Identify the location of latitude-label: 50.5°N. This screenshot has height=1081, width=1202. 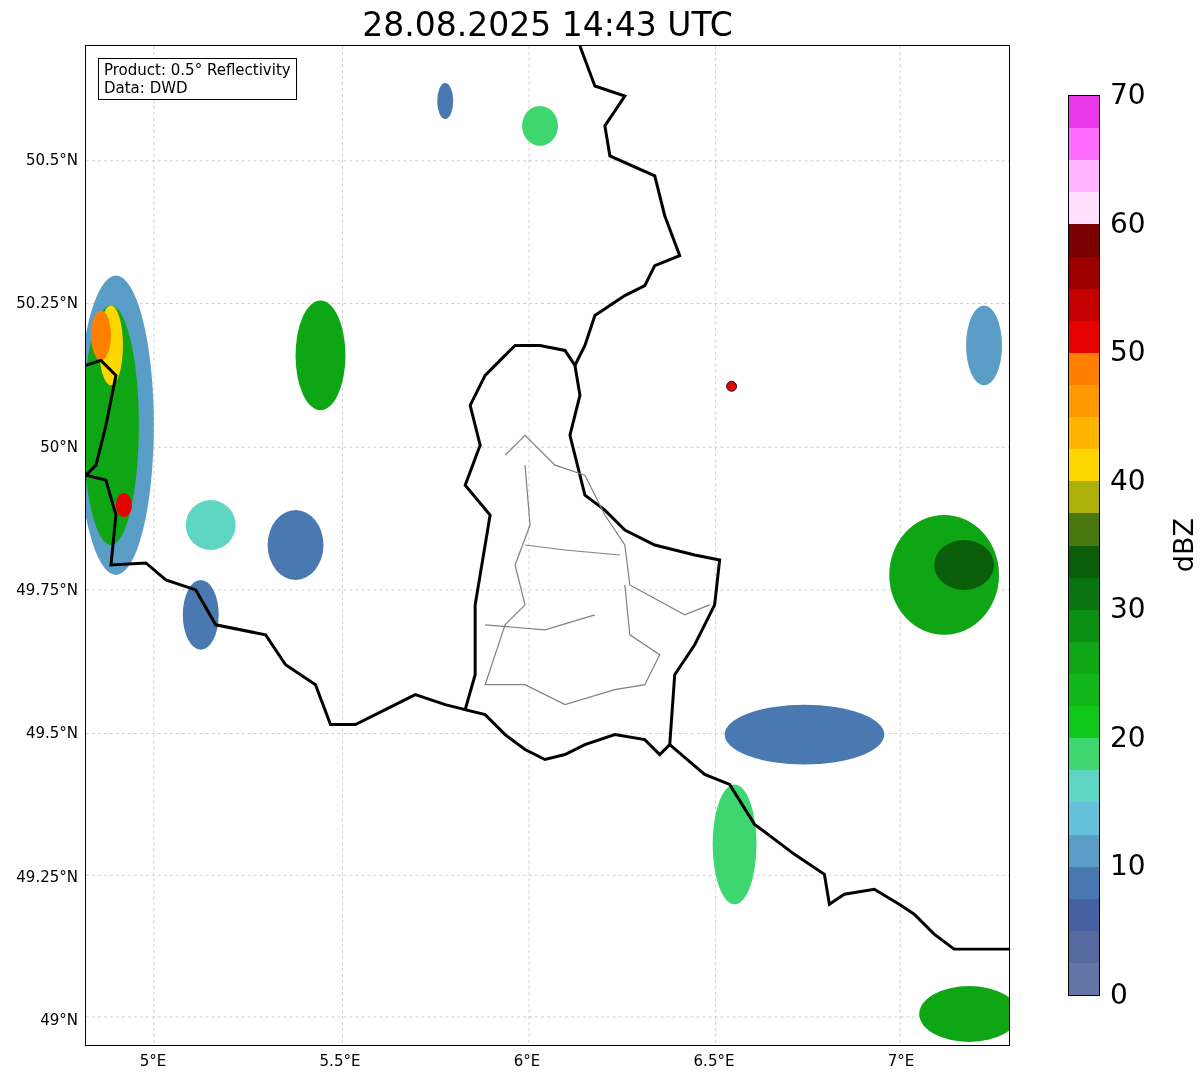
(51, 160).